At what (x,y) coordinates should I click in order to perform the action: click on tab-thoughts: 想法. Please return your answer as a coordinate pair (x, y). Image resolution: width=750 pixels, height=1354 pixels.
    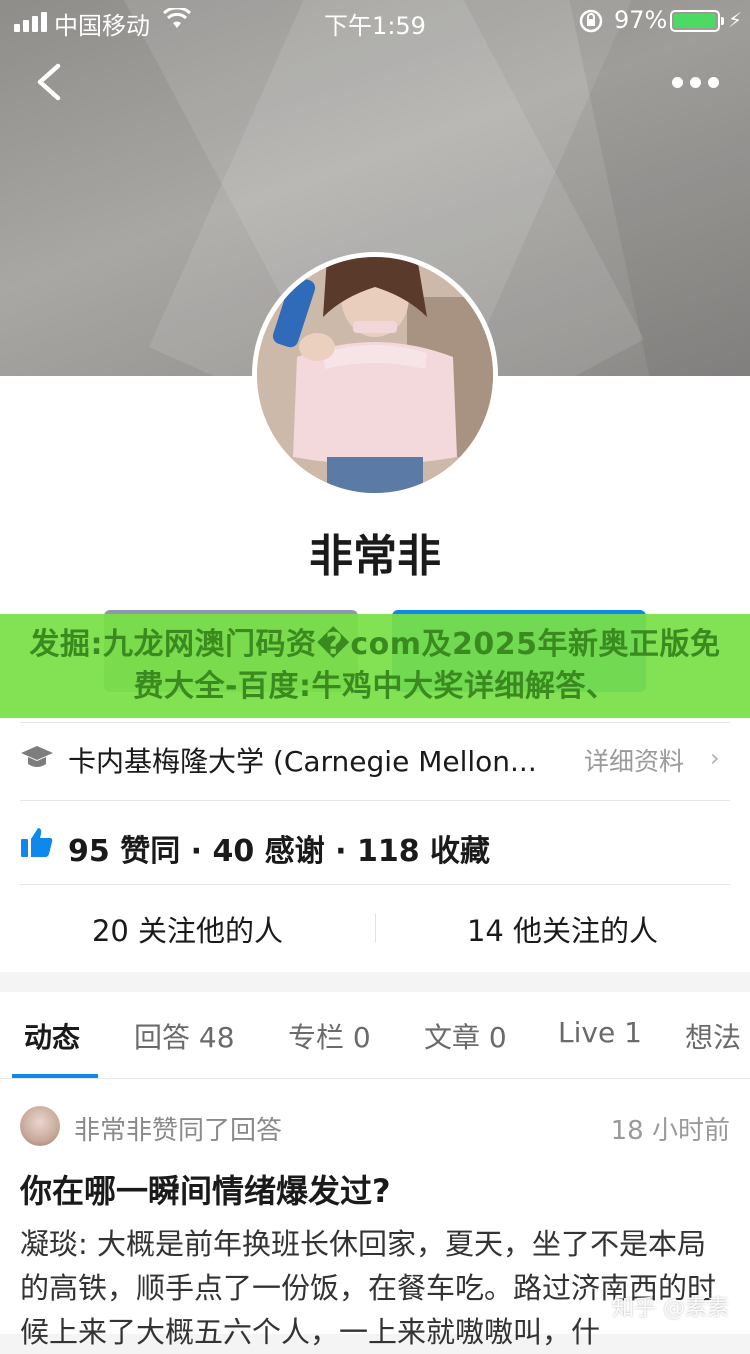
    Looking at the image, I should click on (713, 1036).